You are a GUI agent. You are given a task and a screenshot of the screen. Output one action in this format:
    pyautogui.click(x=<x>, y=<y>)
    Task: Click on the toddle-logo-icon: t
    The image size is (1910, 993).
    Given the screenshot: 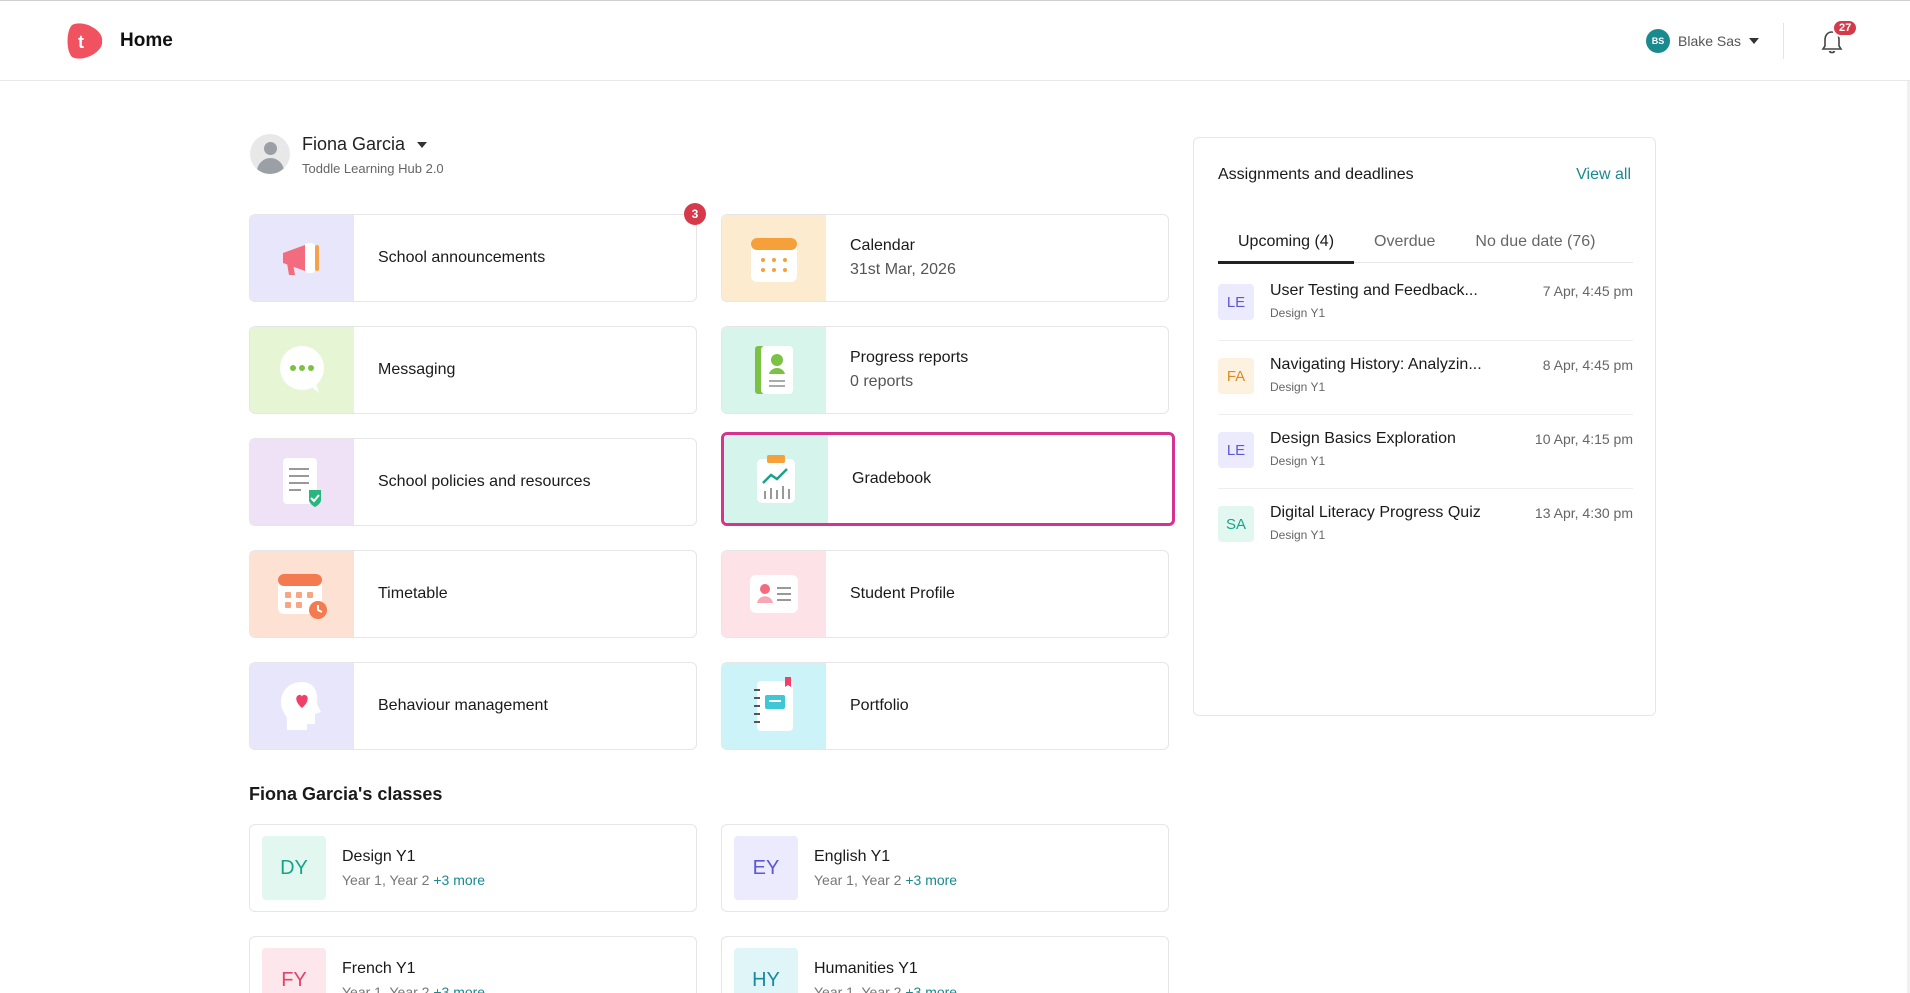 What is the action you would take?
    pyautogui.click(x=84, y=41)
    